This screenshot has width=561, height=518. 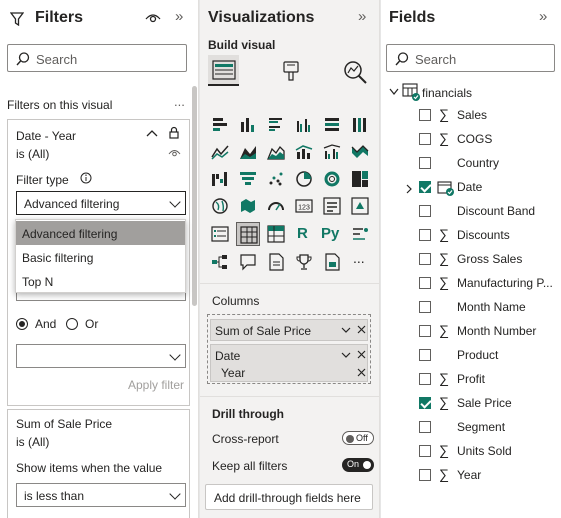 What do you see at coordinates (248, 179) in the screenshot?
I see `funnel-chart-icon` at bounding box center [248, 179].